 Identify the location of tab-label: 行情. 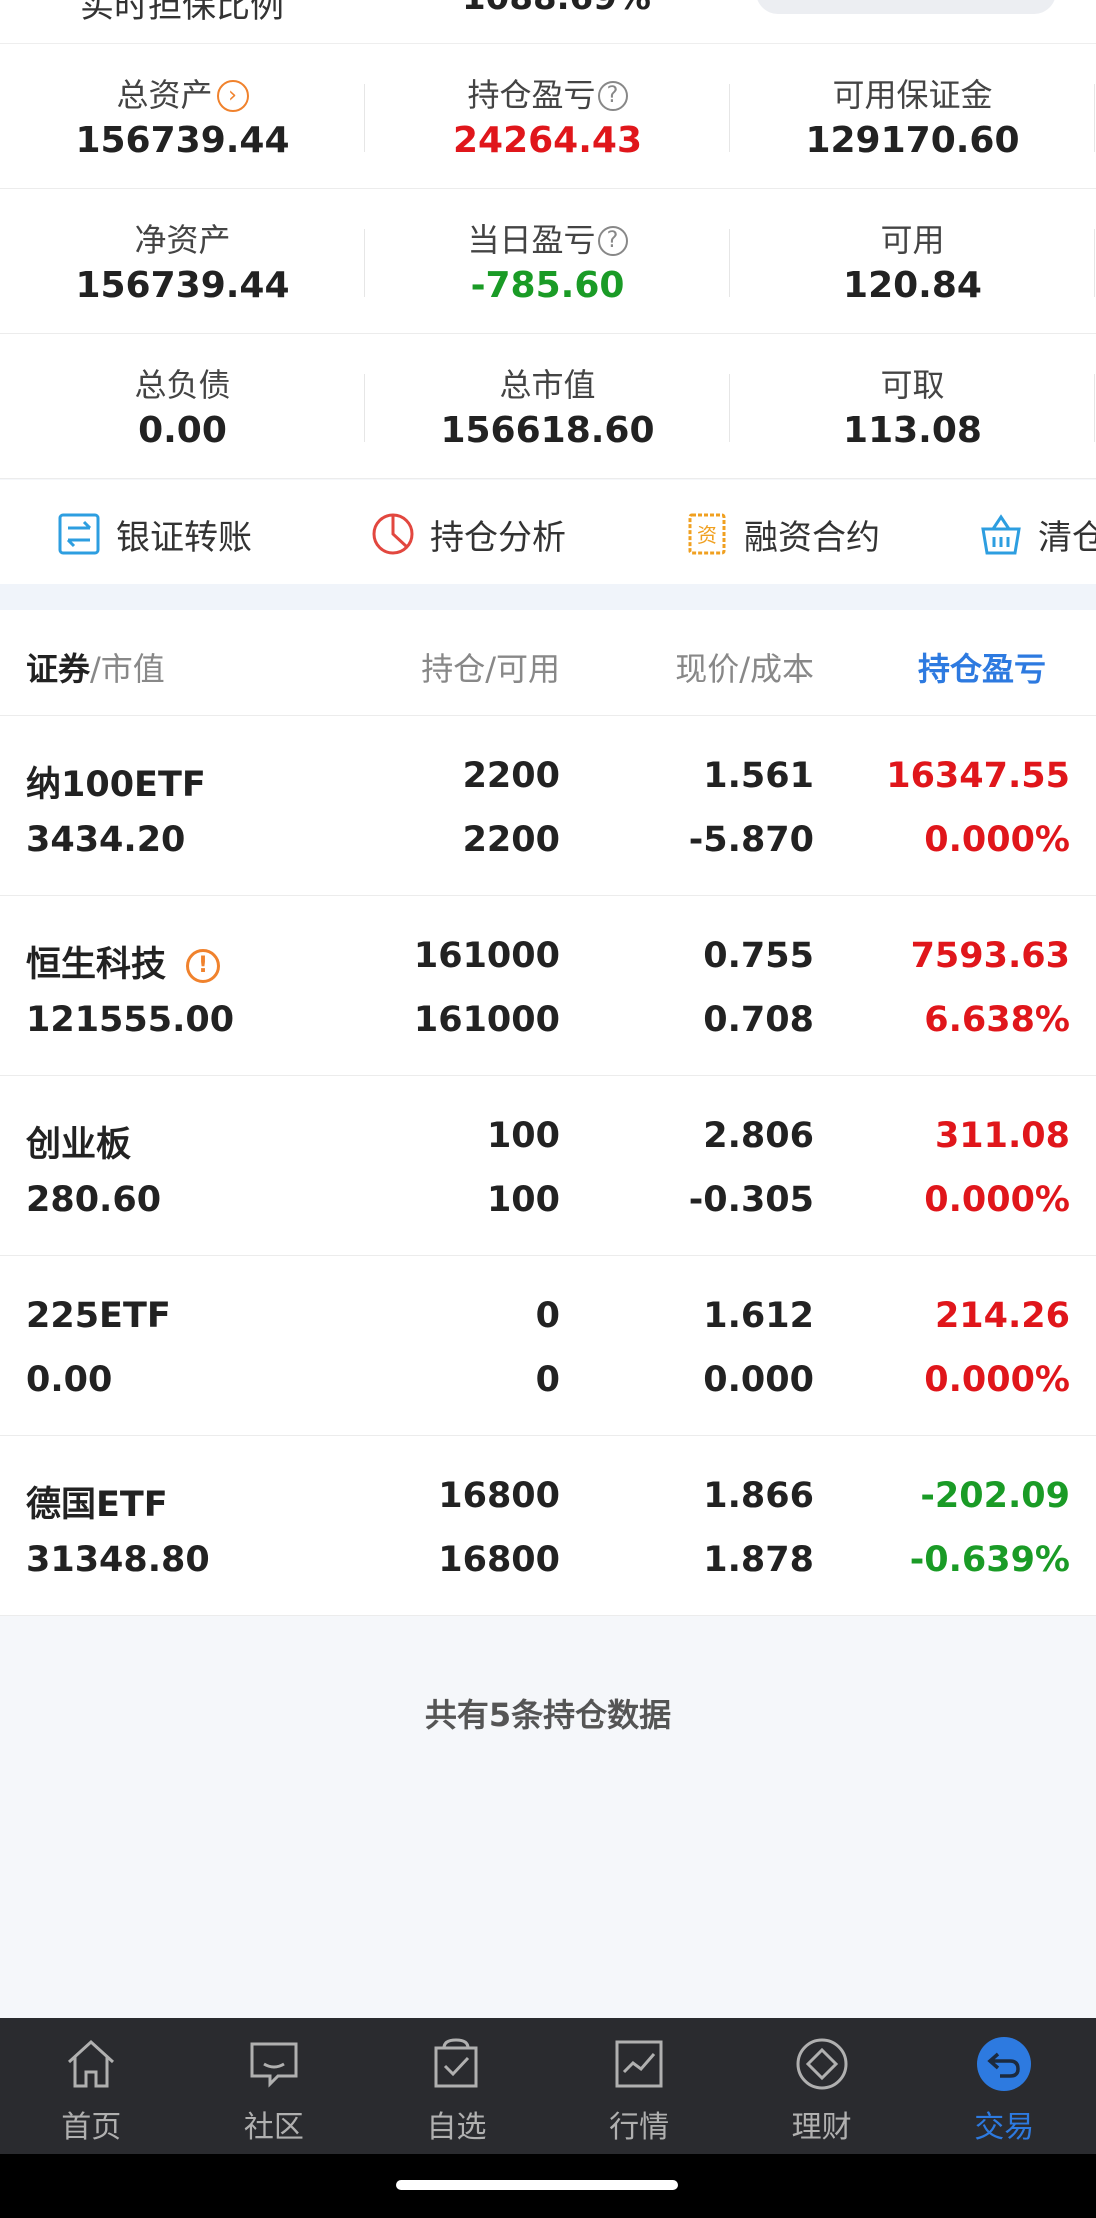
(639, 2127).